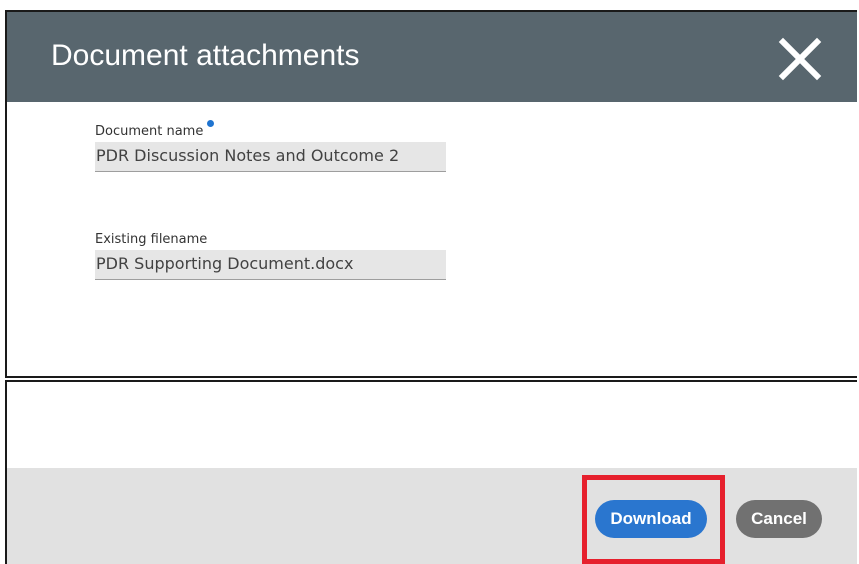  Describe the element at coordinates (651, 519) in the screenshot. I see `download-button: Download` at that location.